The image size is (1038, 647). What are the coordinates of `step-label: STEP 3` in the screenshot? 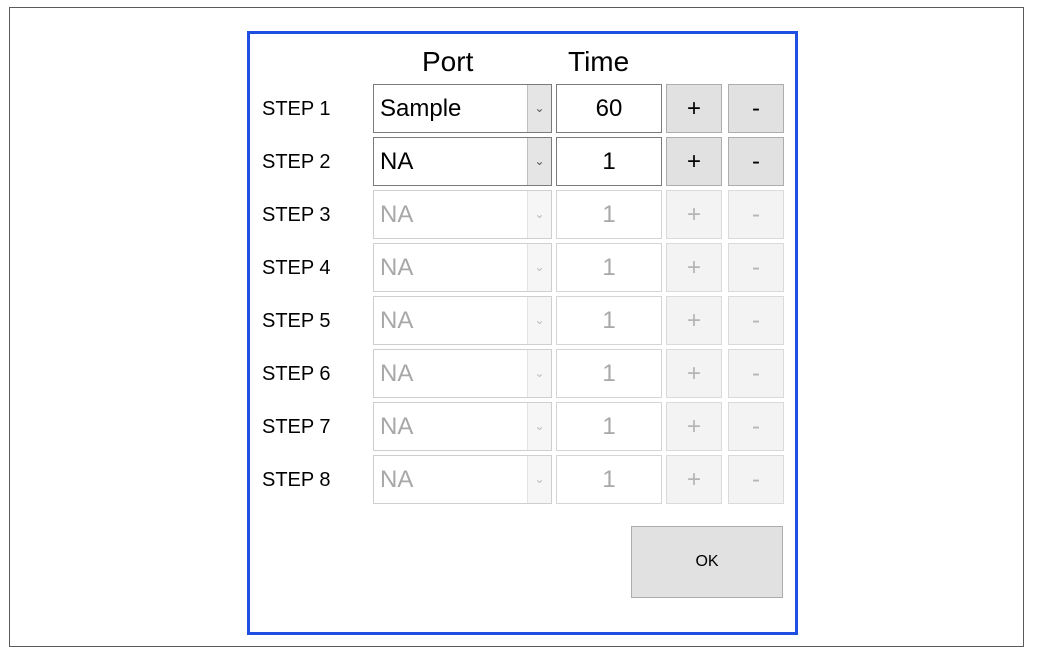 It's located at (296, 215).